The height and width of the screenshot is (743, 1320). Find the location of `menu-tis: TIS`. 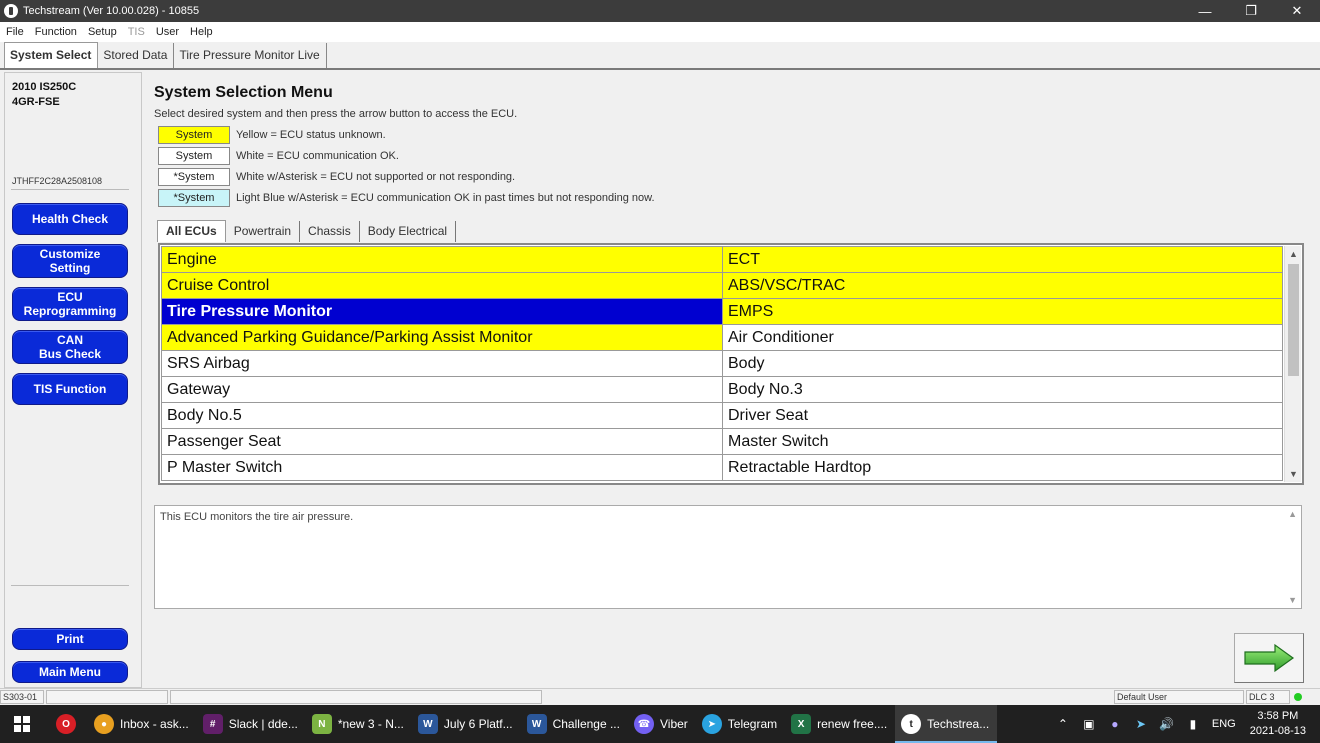

menu-tis: TIS is located at coordinates (136, 32).